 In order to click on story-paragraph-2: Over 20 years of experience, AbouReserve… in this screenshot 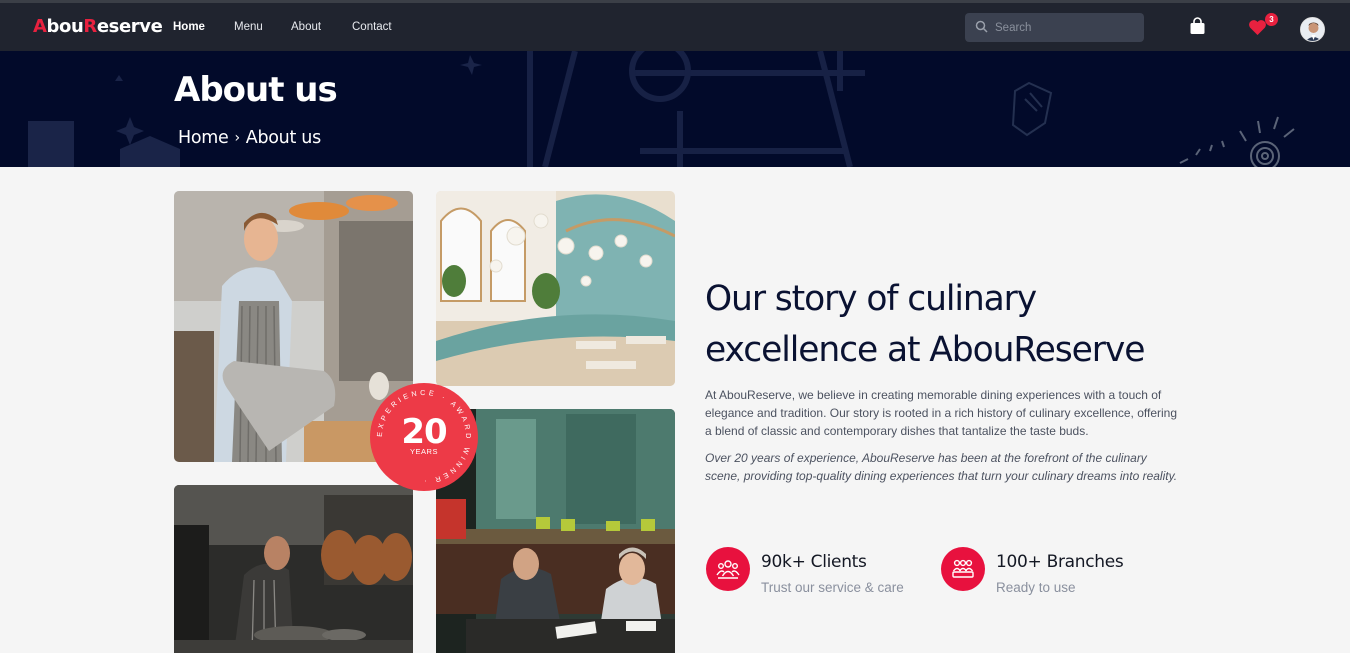, I will do `click(941, 467)`.